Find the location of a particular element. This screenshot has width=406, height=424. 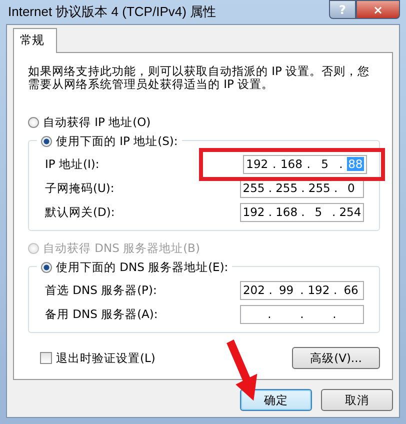

ip-octet: 88 is located at coordinates (355, 164).